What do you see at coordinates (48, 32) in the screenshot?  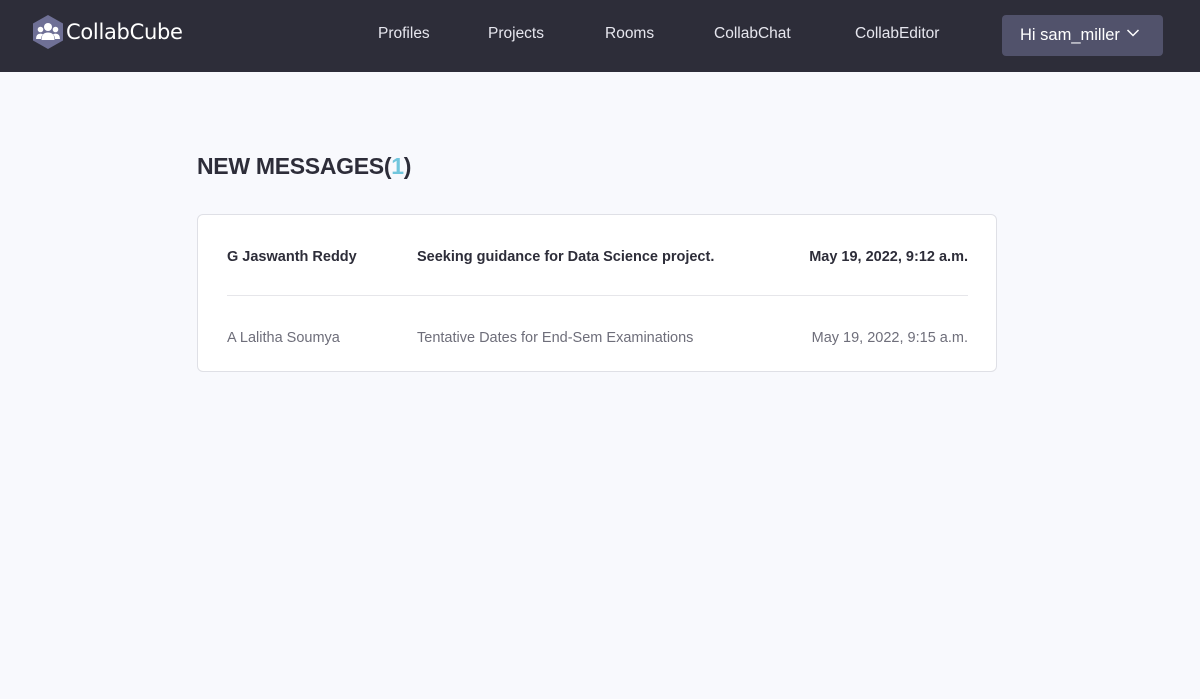 I see `team-logo-icon` at bounding box center [48, 32].